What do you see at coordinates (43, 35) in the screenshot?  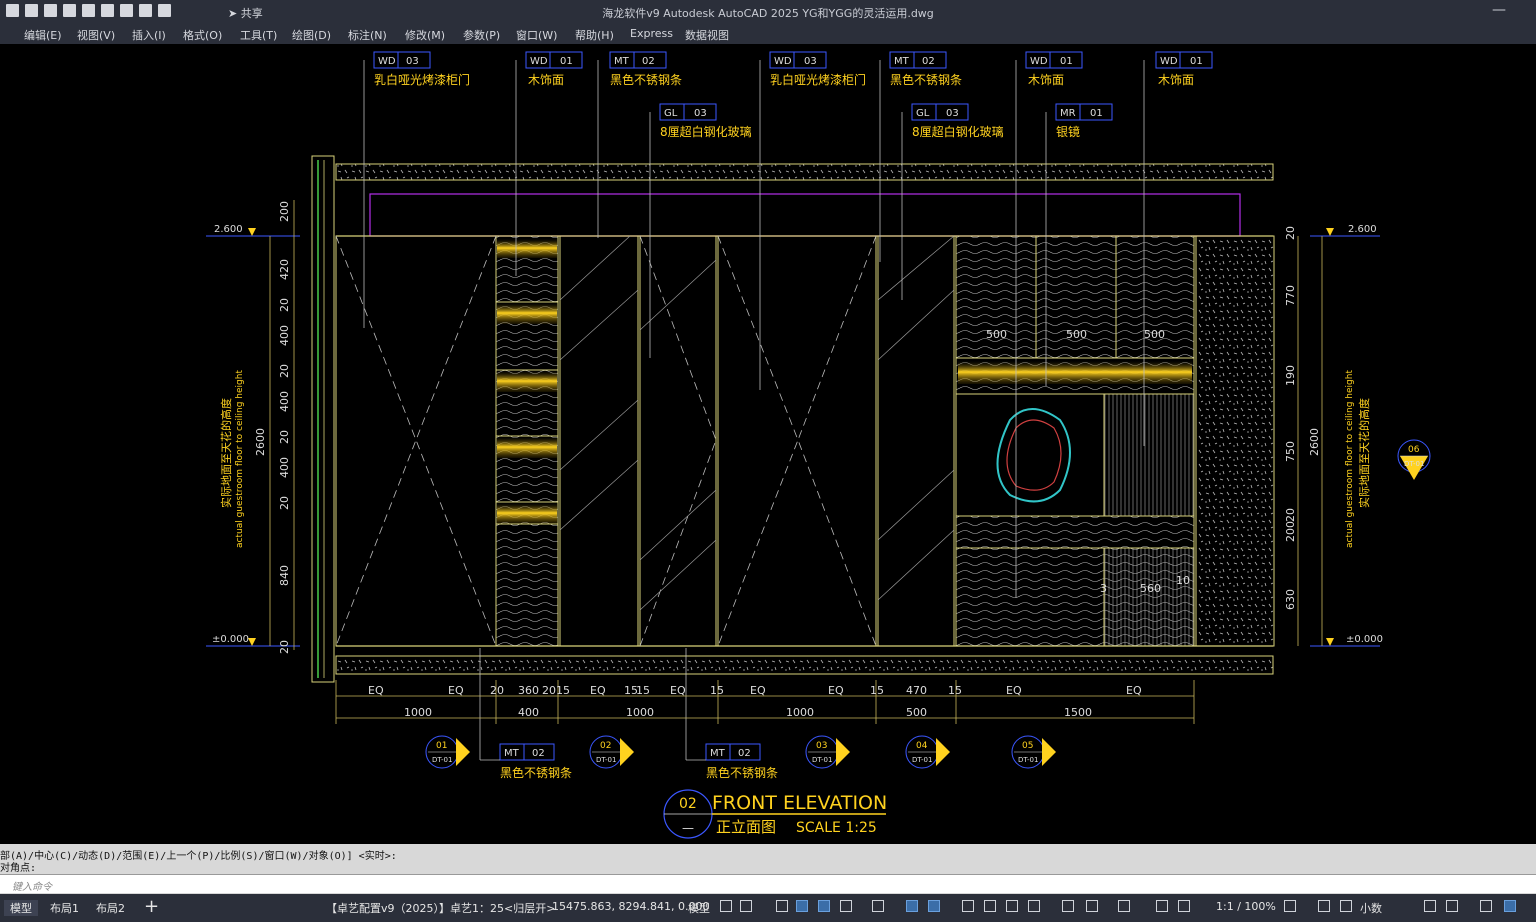 I see `menu-edit: 编辑(E)` at bounding box center [43, 35].